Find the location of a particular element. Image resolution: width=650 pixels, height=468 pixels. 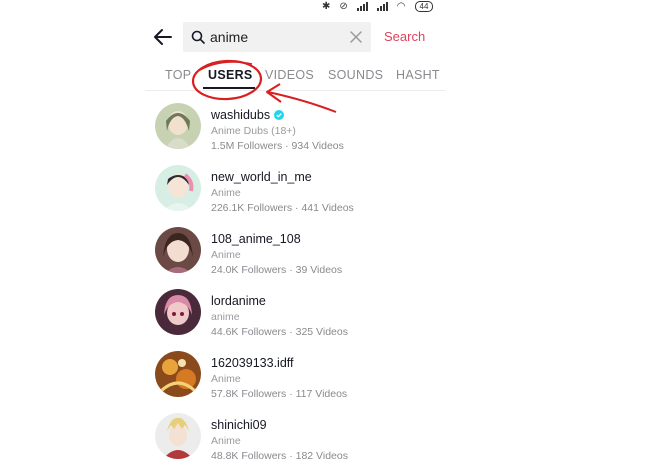

tab-bar: TOP USERS VIDEOS SOUNDS HASHT is located at coordinates (295, 78).